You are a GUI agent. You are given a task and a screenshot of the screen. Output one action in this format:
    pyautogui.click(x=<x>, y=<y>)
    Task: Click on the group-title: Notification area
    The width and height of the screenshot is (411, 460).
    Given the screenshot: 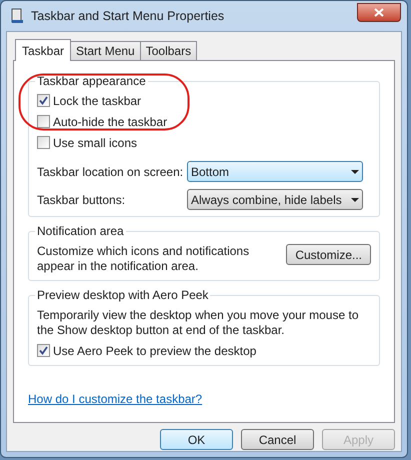 What is the action you would take?
    pyautogui.click(x=80, y=231)
    